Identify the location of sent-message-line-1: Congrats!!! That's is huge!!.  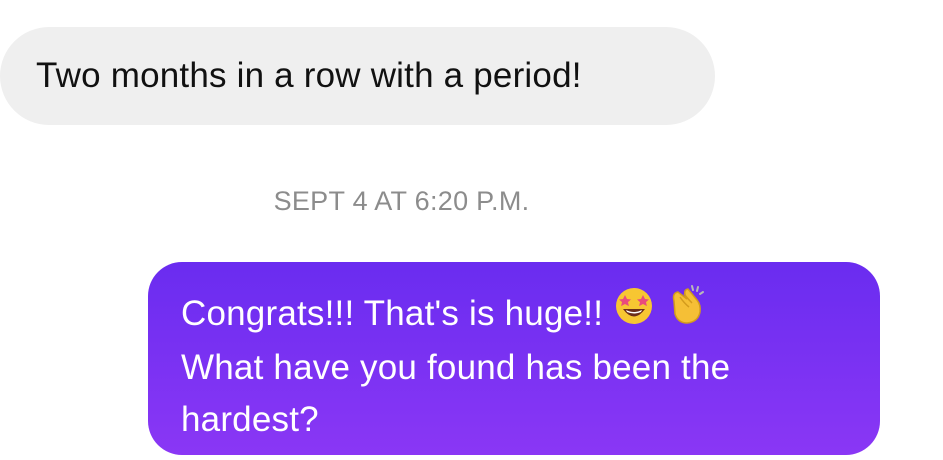
(514, 313).